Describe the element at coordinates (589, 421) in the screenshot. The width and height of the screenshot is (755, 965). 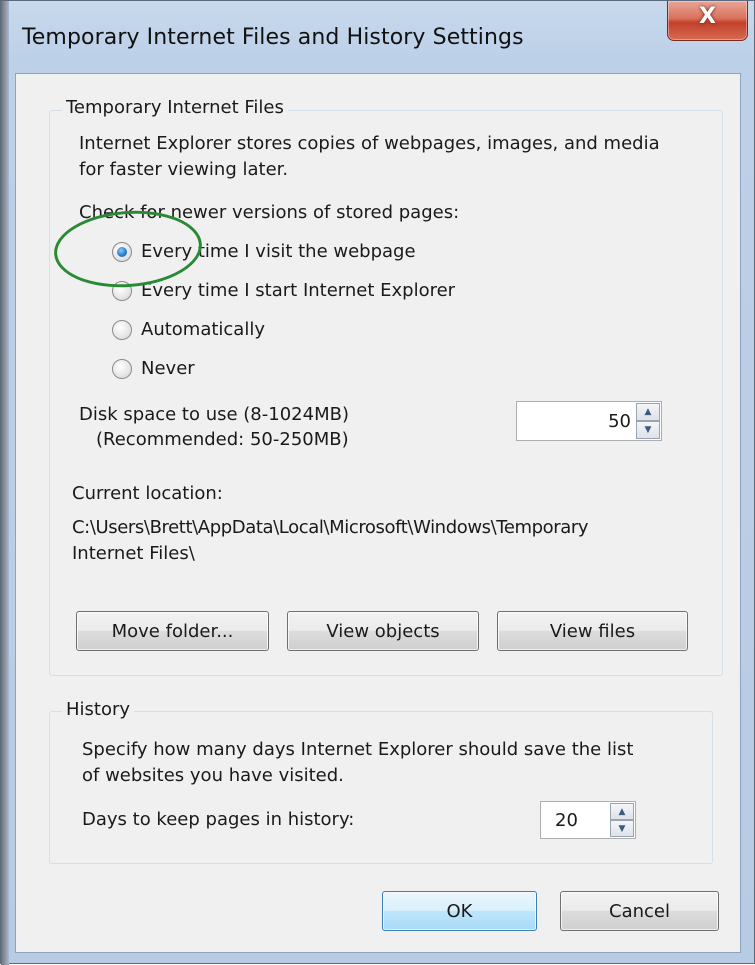
I see `disk-space-stepper: 50 ▲ ▼` at that location.